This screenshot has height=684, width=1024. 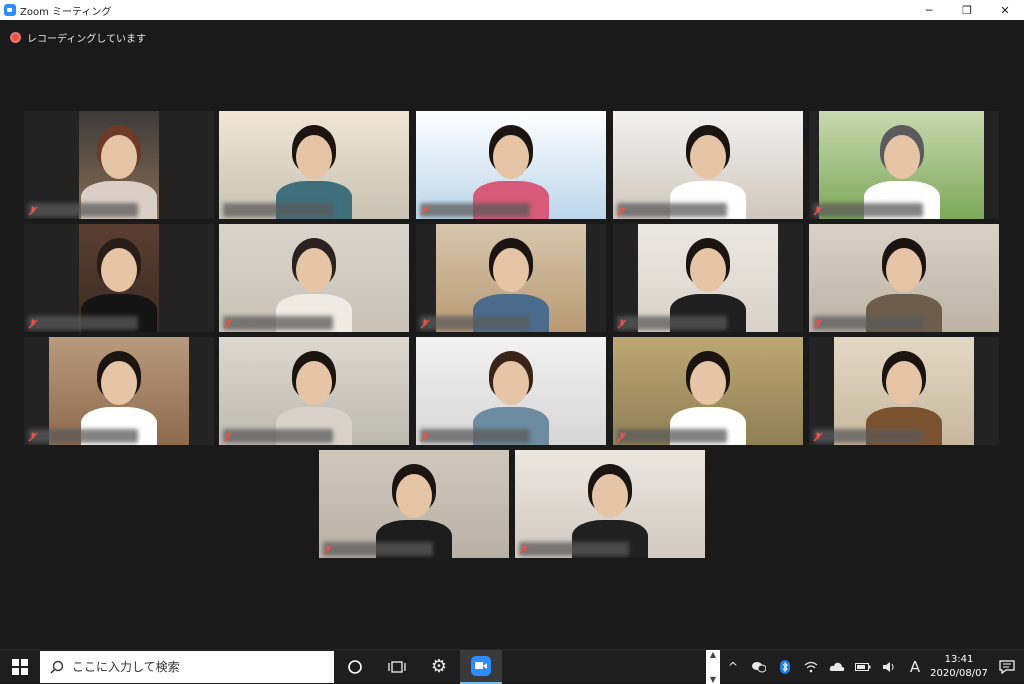 I want to click on chevron-up-icon: ^, so click(x=733, y=667).